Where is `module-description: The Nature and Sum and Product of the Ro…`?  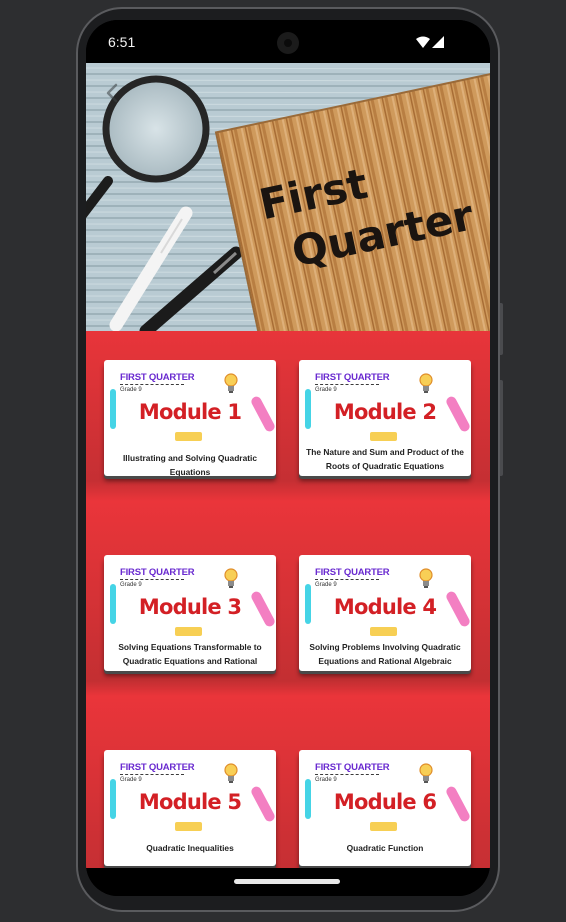 module-description: The Nature and Sum and Product of the Ro… is located at coordinates (385, 459).